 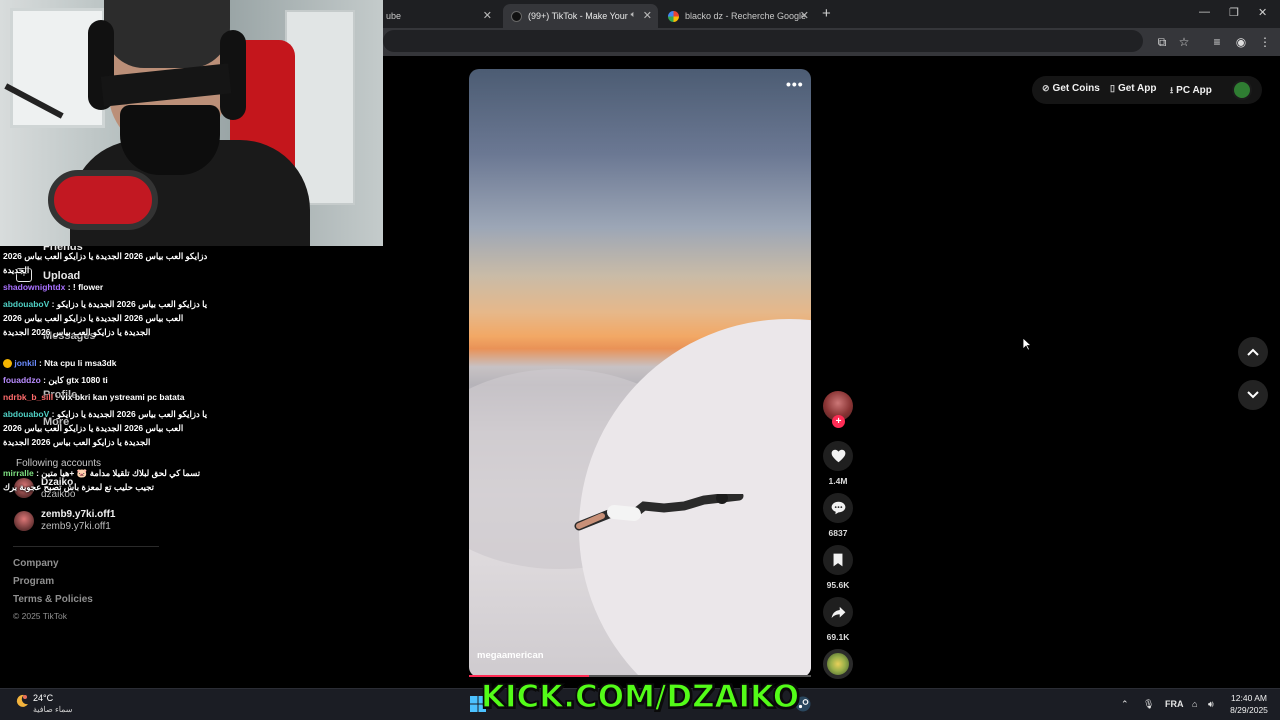 I want to click on like-button, so click(x=838, y=456).